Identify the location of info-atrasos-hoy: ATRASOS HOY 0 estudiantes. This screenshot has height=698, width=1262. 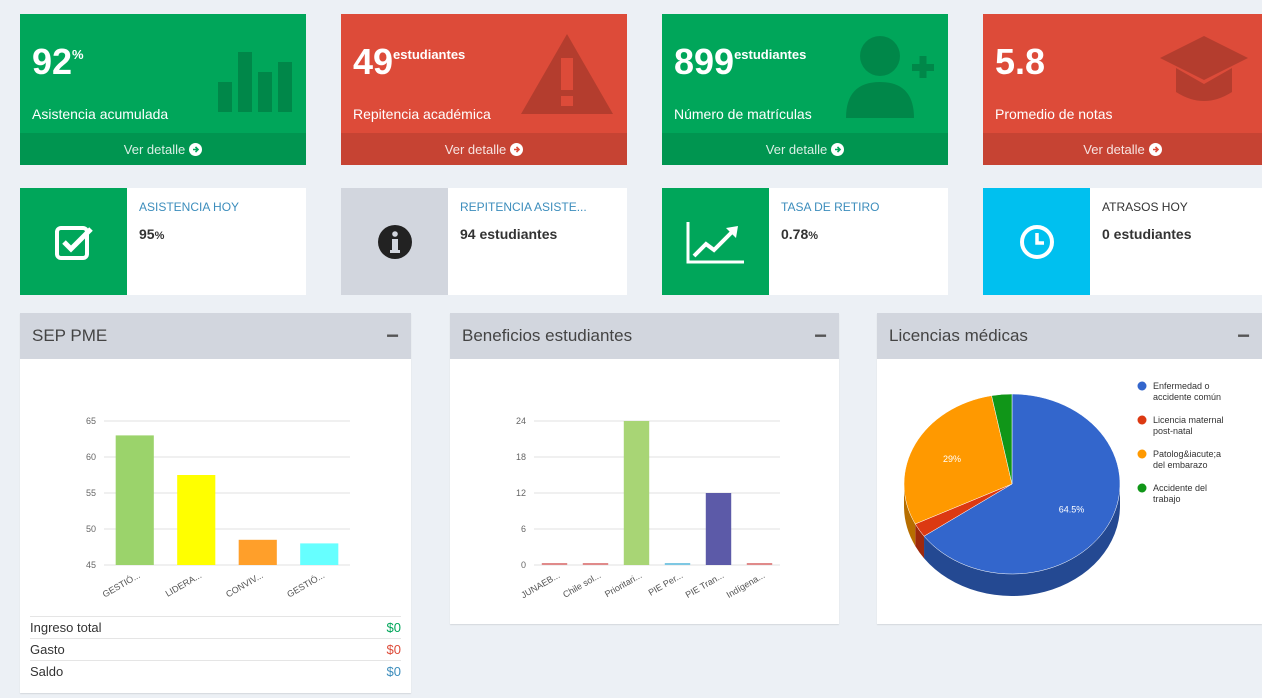
(1122, 241).